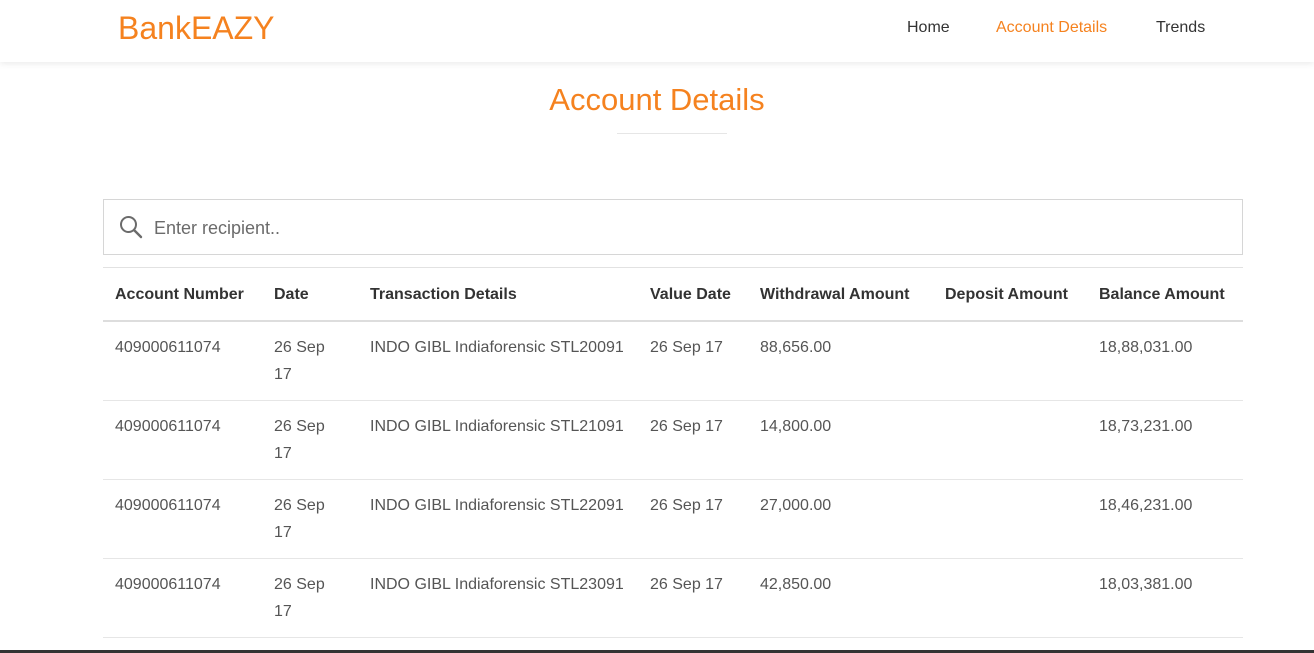 The image size is (1314, 653). What do you see at coordinates (840, 294) in the screenshot?
I see `col-header-withdrawal-amount: Withdrawal Amount` at bounding box center [840, 294].